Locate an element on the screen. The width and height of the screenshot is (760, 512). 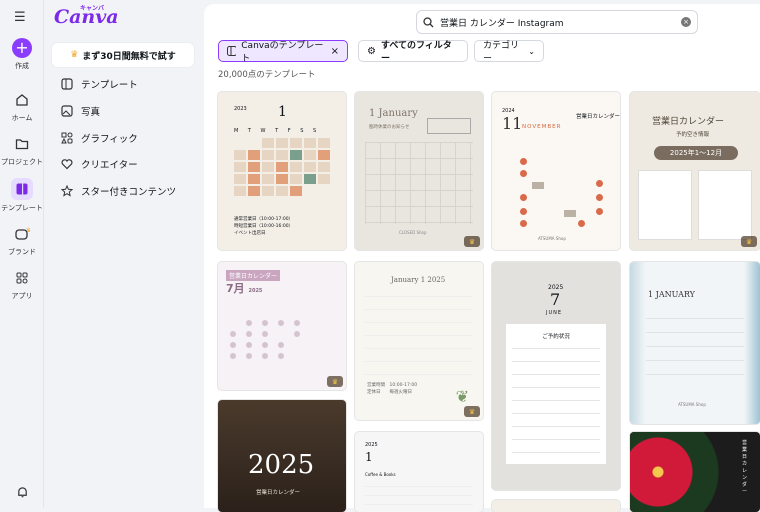
rail-brand: ♛ ブランド is located at coordinates (22, 240).